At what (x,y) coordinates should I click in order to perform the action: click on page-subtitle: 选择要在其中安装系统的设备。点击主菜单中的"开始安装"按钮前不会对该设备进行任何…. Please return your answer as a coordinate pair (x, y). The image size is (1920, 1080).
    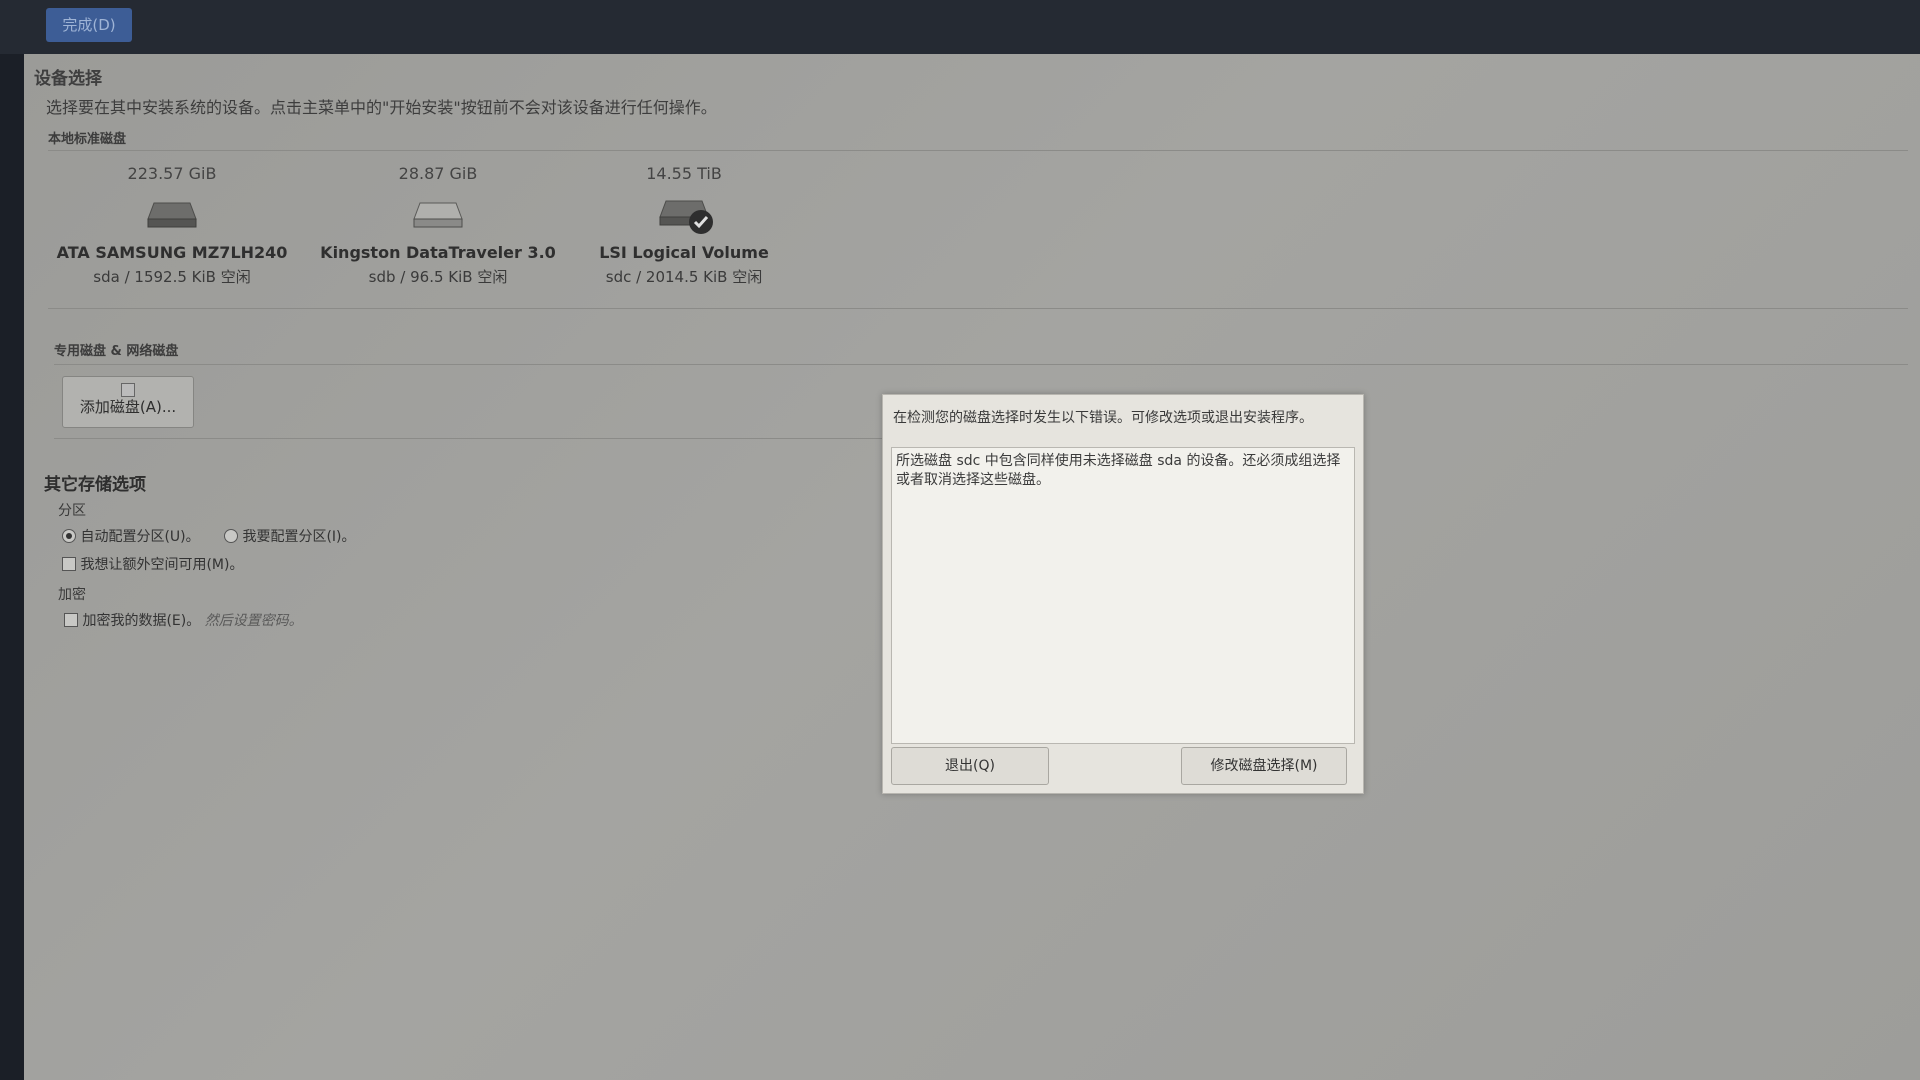
    Looking at the image, I should click on (381, 107).